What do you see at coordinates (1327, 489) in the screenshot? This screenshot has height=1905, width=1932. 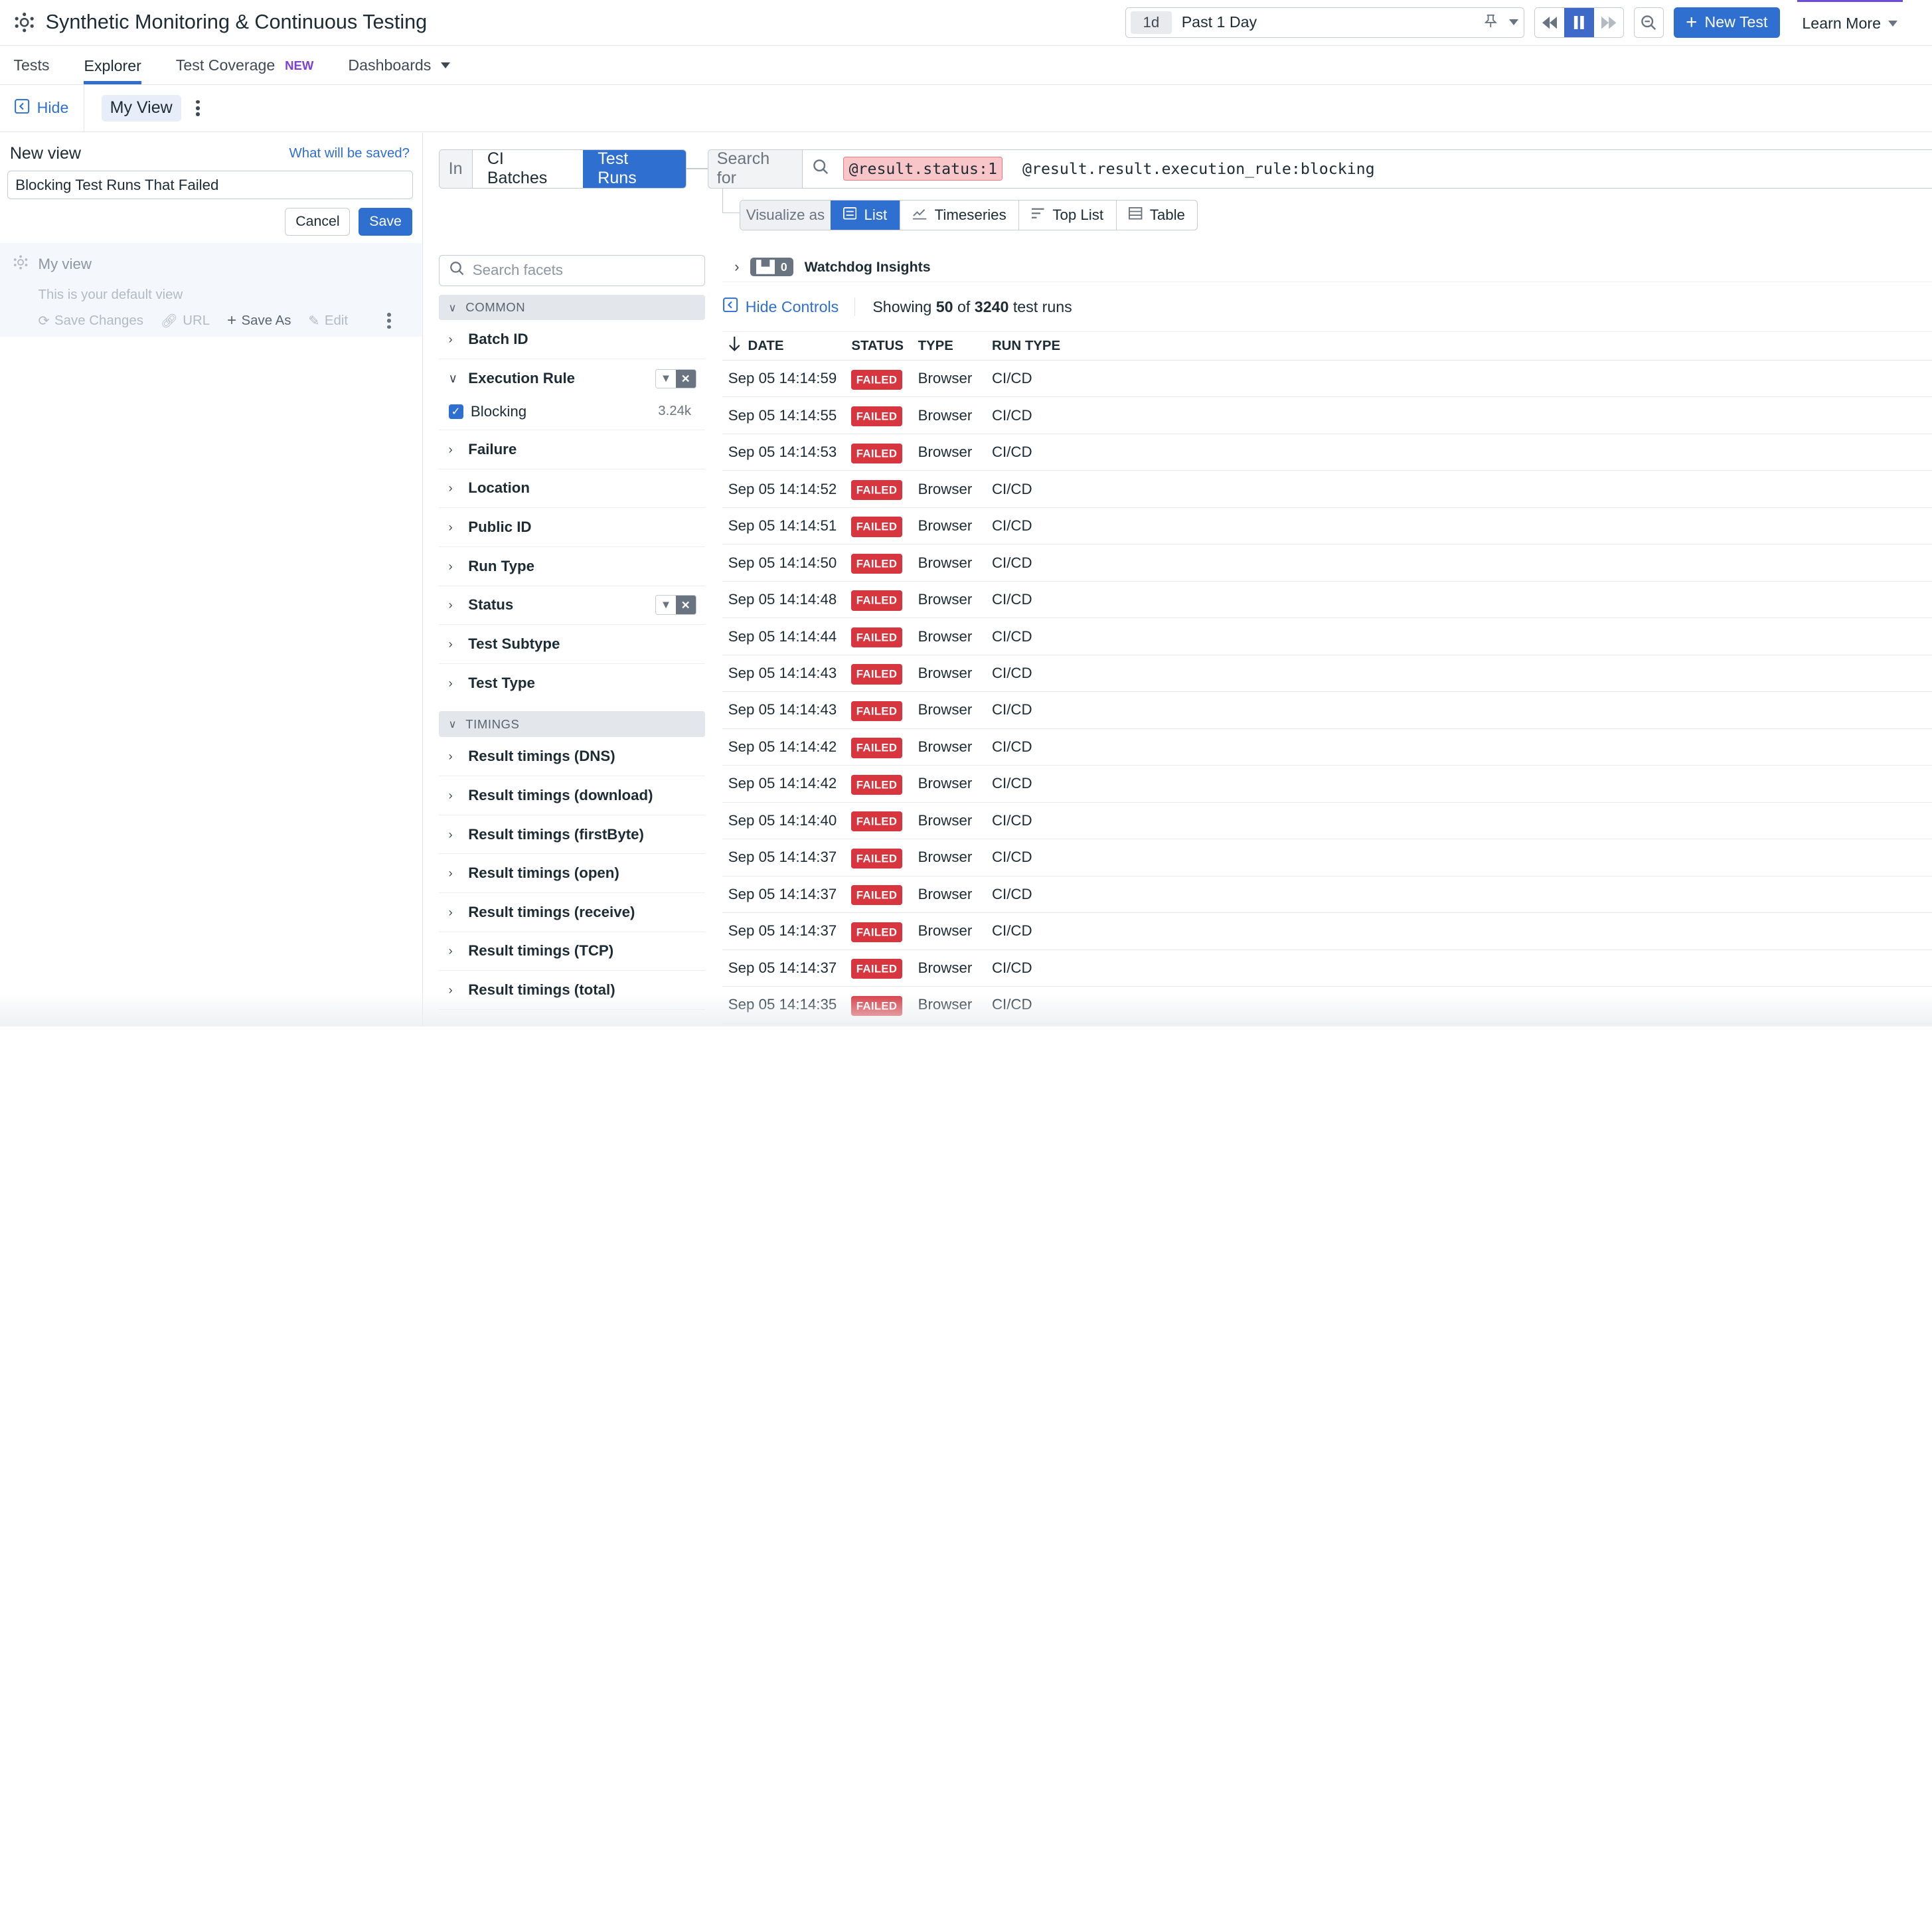 I see `table-row: Sep 05 14:14:52 FAILED Browser CI/CD` at bounding box center [1327, 489].